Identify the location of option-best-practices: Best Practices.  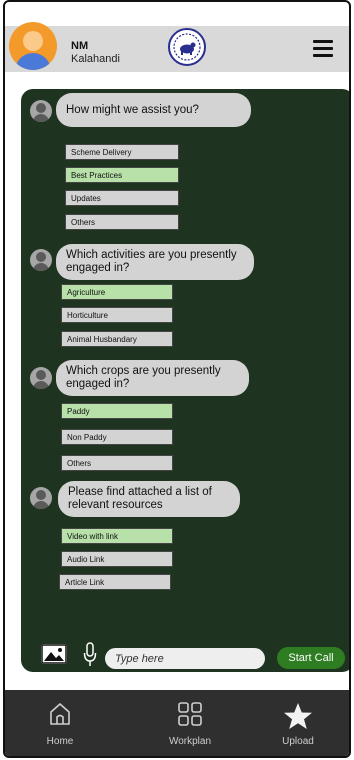
(122, 175).